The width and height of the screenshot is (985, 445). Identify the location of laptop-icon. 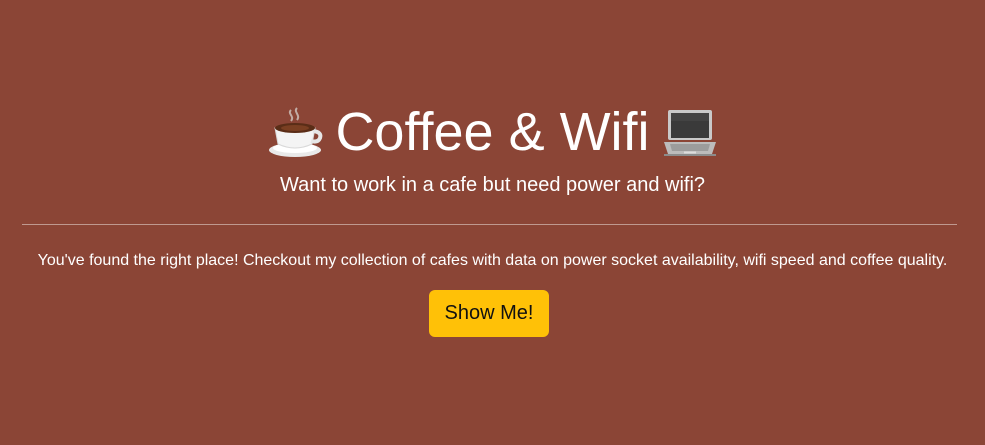
(690, 132).